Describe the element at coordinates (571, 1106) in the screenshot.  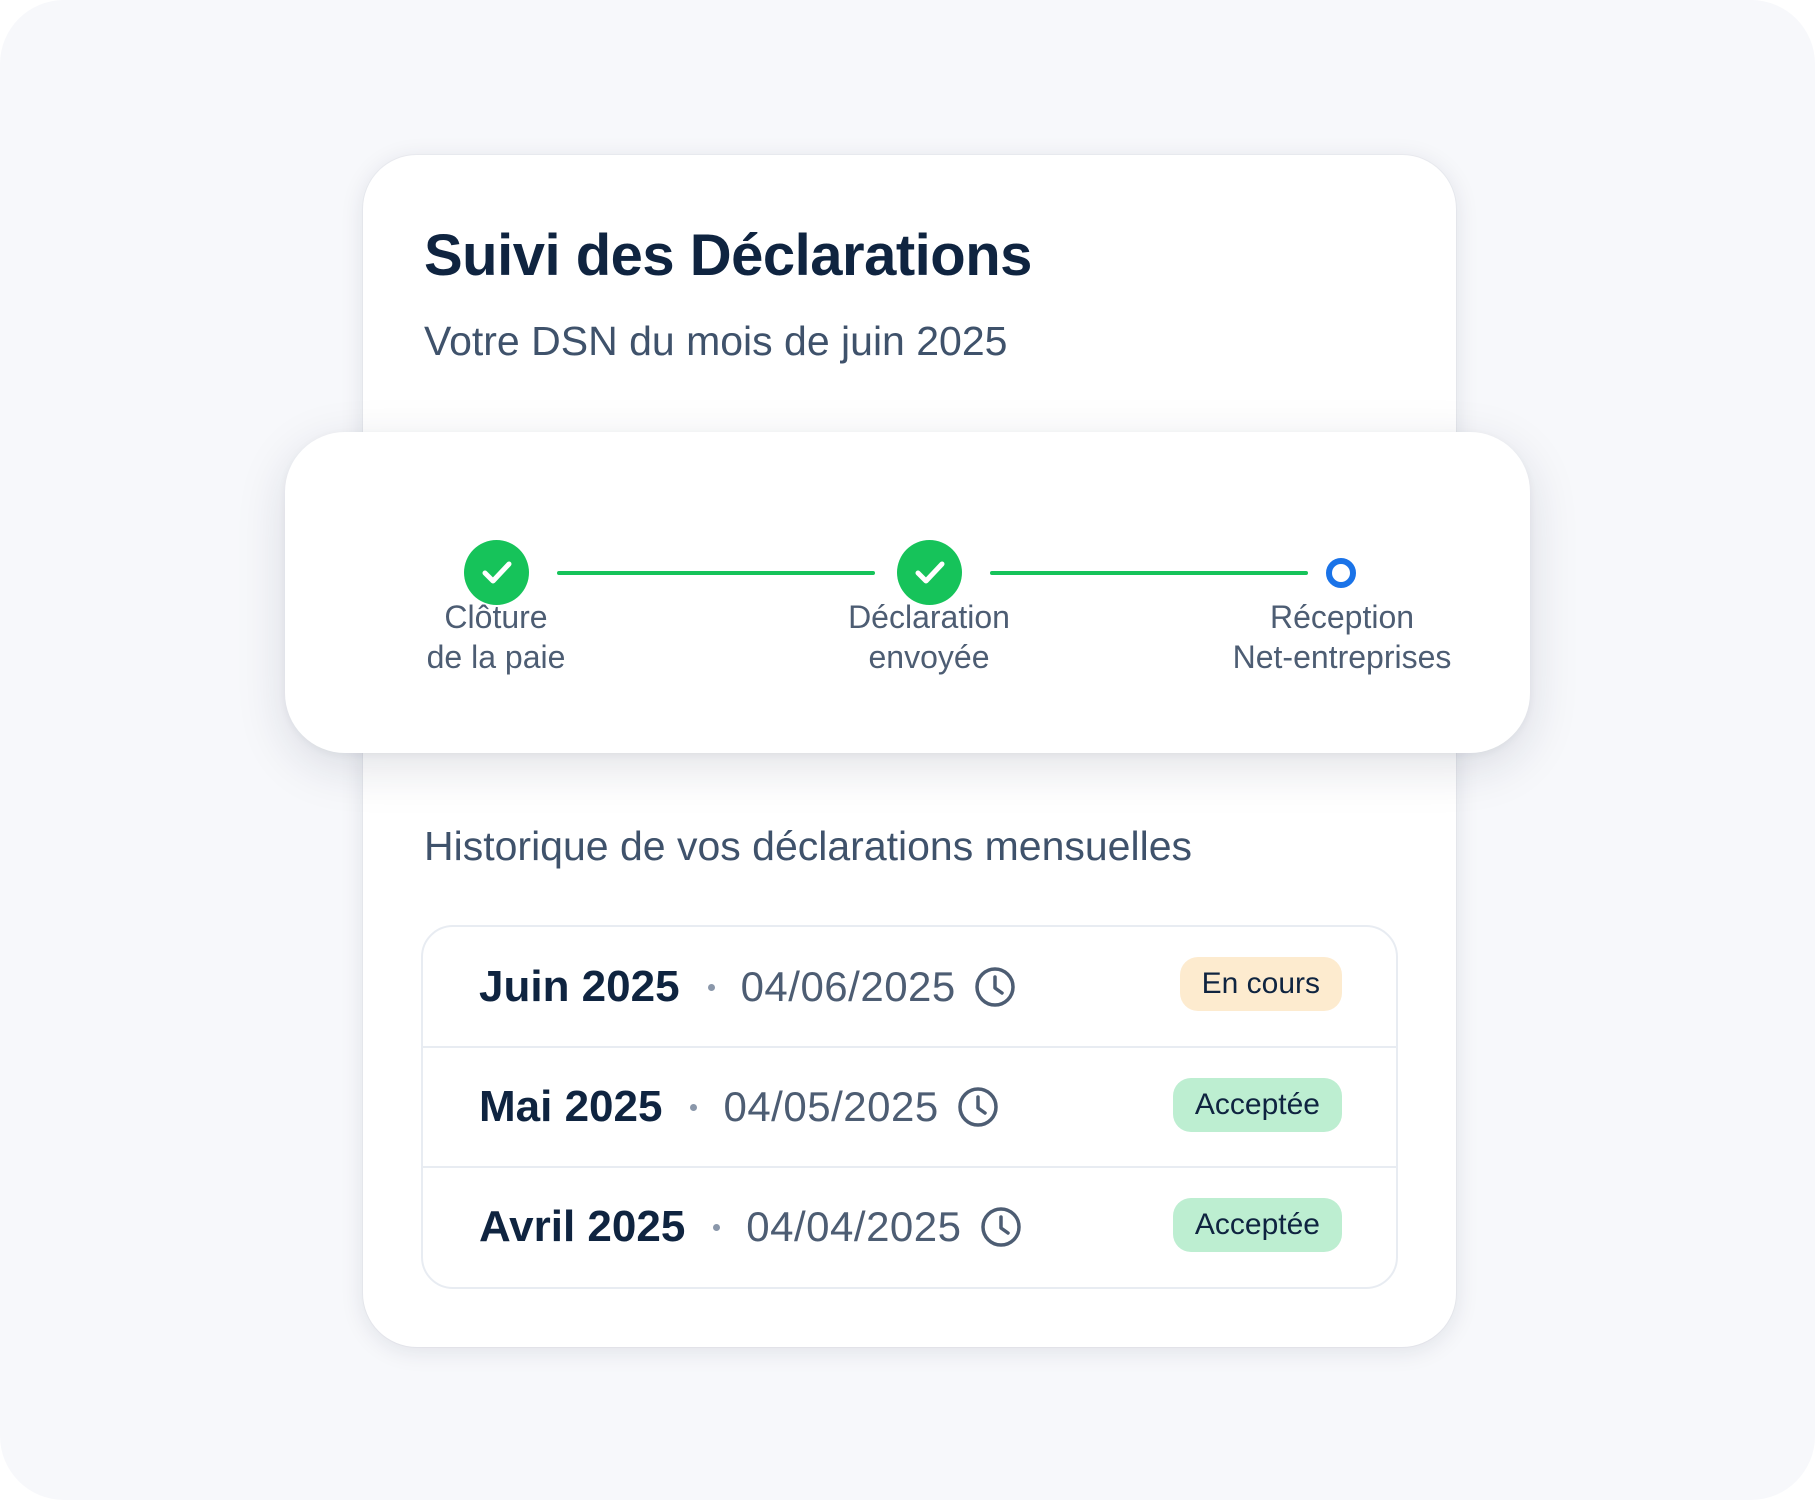
I see `row-month: Mai 2025` at that location.